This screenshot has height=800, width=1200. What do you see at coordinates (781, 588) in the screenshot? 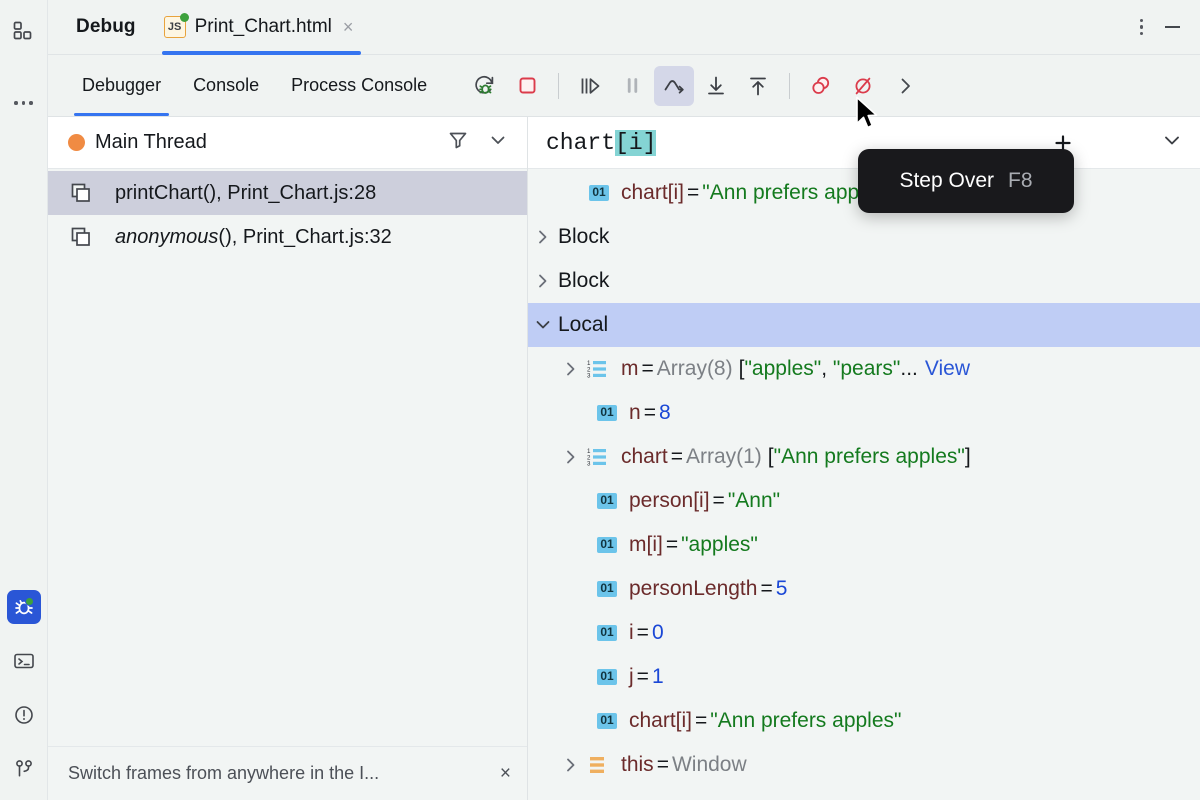
I see `variable-value: 5` at bounding box center [781, 588].